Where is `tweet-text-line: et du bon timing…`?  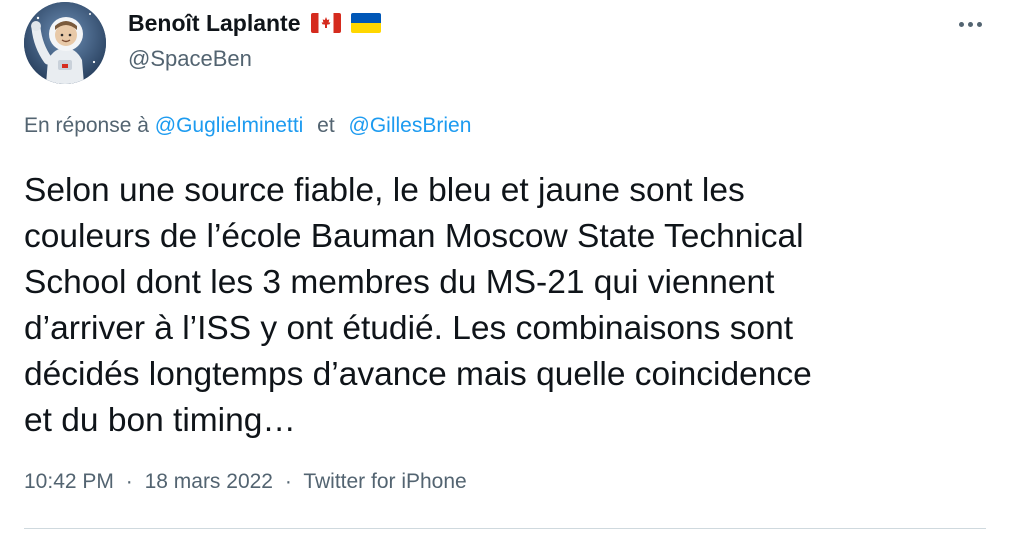
tweet-text-line: et du bon timing… is located at coordinates (160, 420).